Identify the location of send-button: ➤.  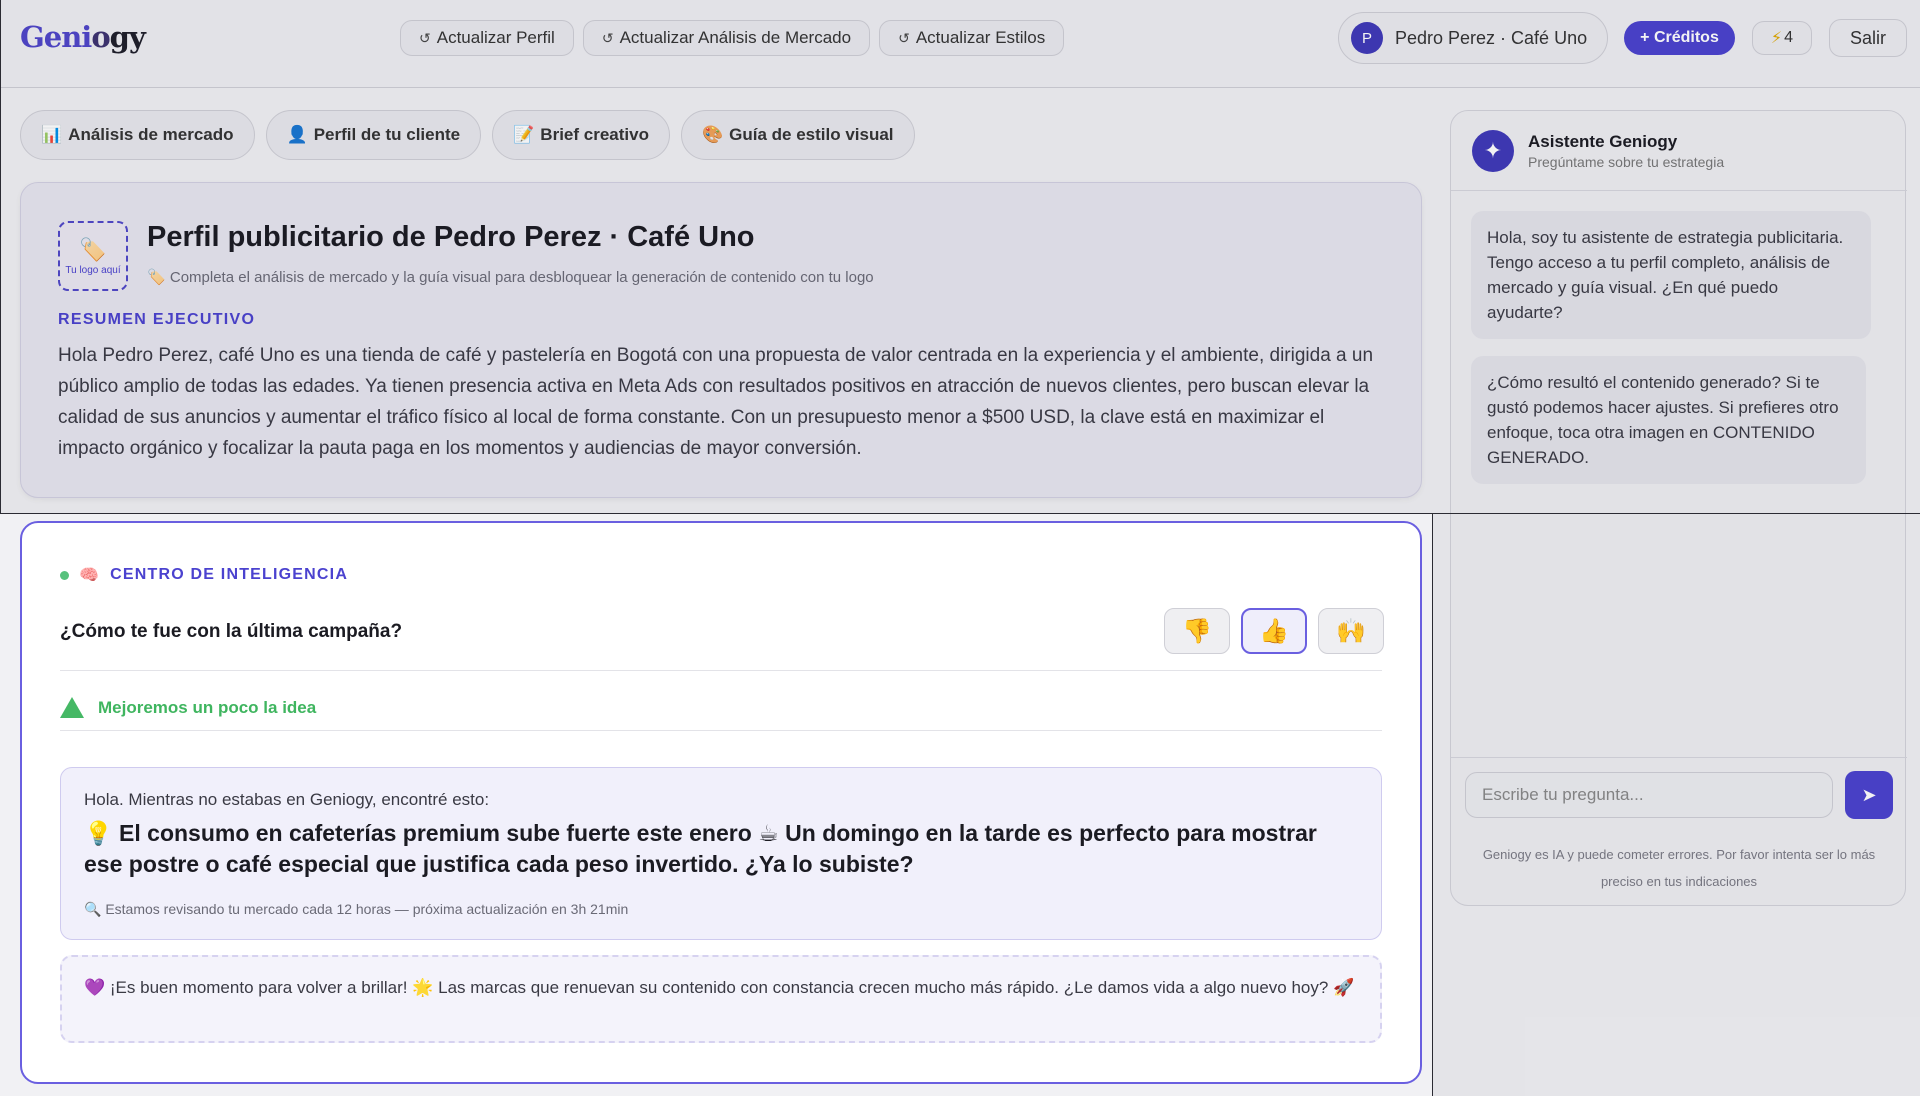
(1869, 795).